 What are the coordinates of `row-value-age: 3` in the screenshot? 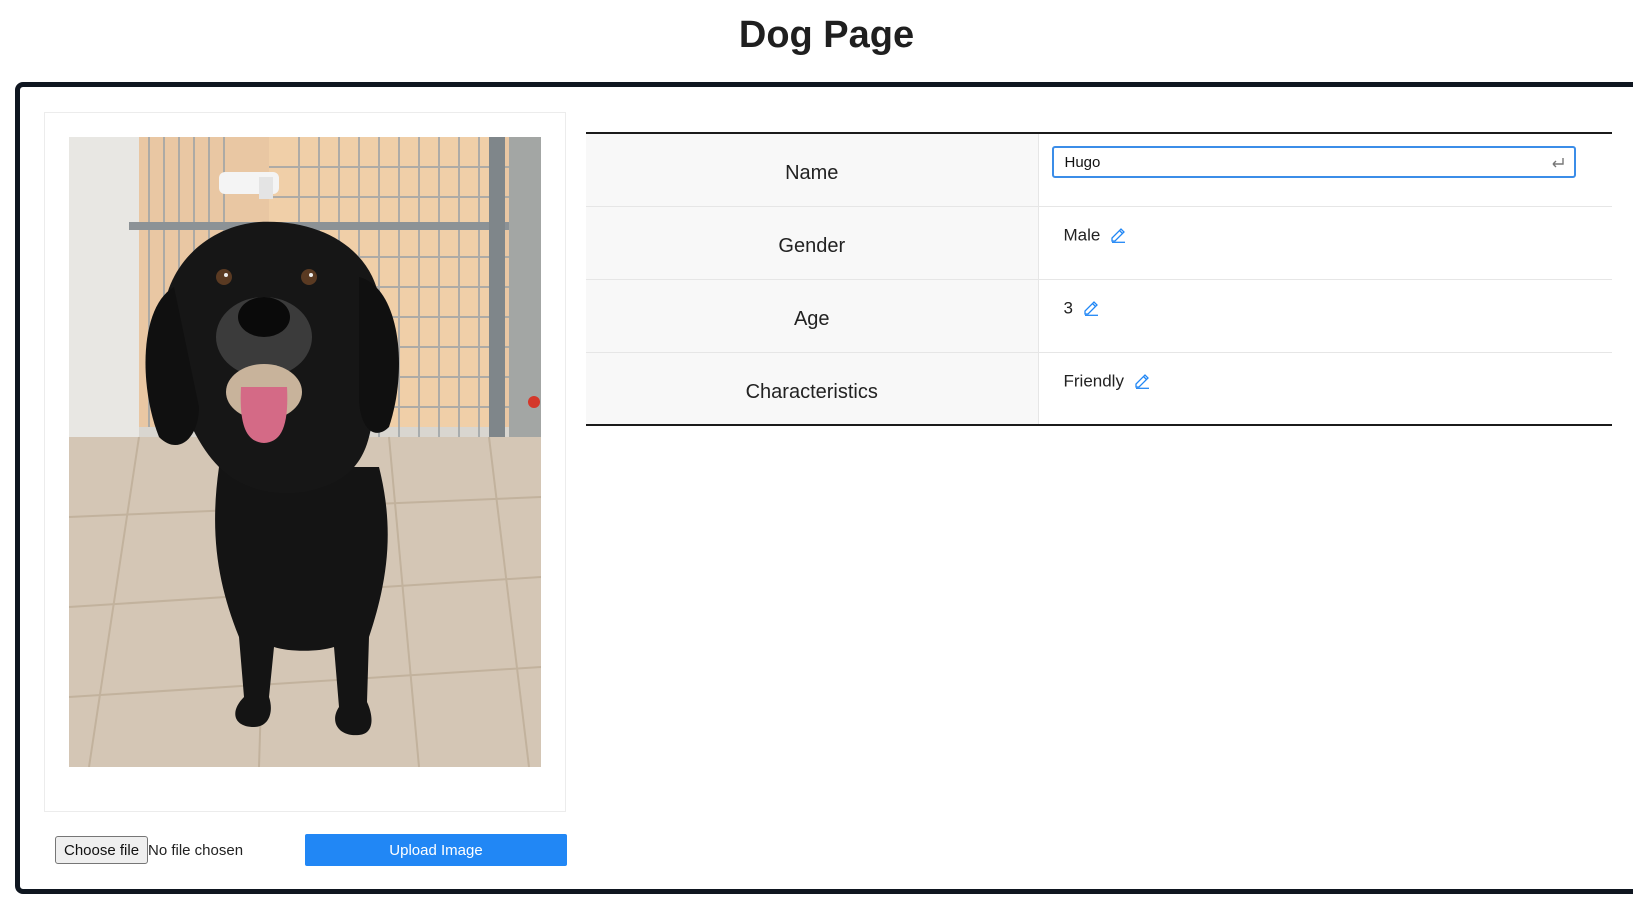 It's located at (1325, 316).